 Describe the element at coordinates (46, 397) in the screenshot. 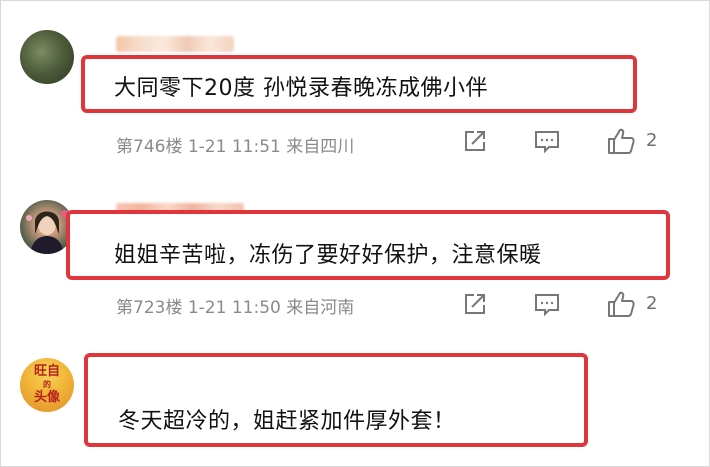

I see `avatar-text-line: 头像` at that location.